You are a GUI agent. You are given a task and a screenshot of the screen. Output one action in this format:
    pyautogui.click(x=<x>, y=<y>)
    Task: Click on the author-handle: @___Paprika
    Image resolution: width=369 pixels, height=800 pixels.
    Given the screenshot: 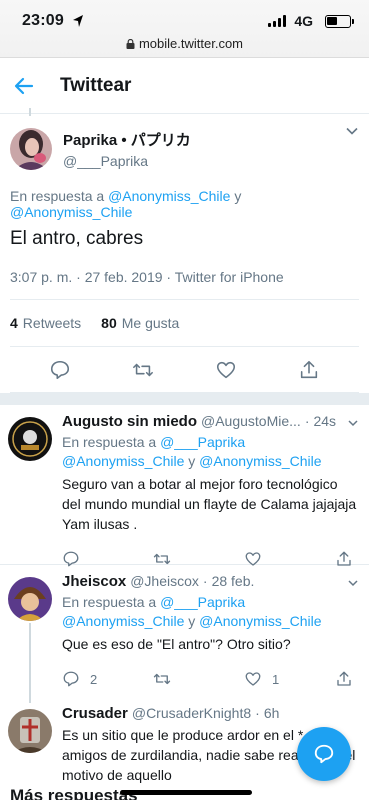 What is the action you would take?
    pyautogui.click(x=106, y=161)
    